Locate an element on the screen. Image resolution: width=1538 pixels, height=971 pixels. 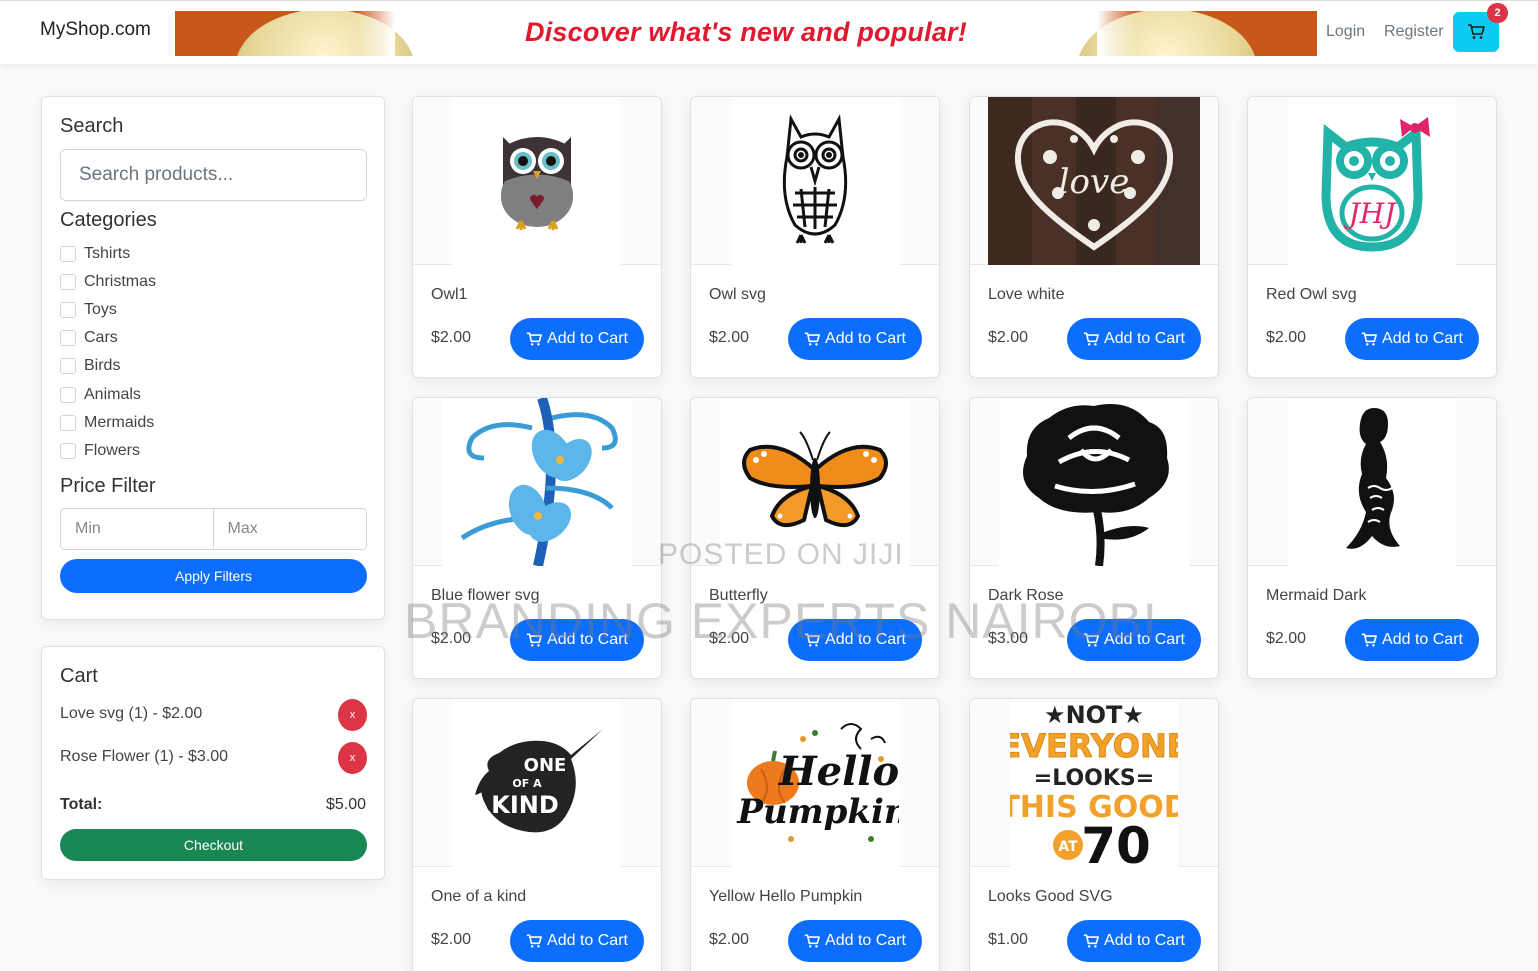
product-name: Mermaid Dark is located at coordinates (1316, 595).